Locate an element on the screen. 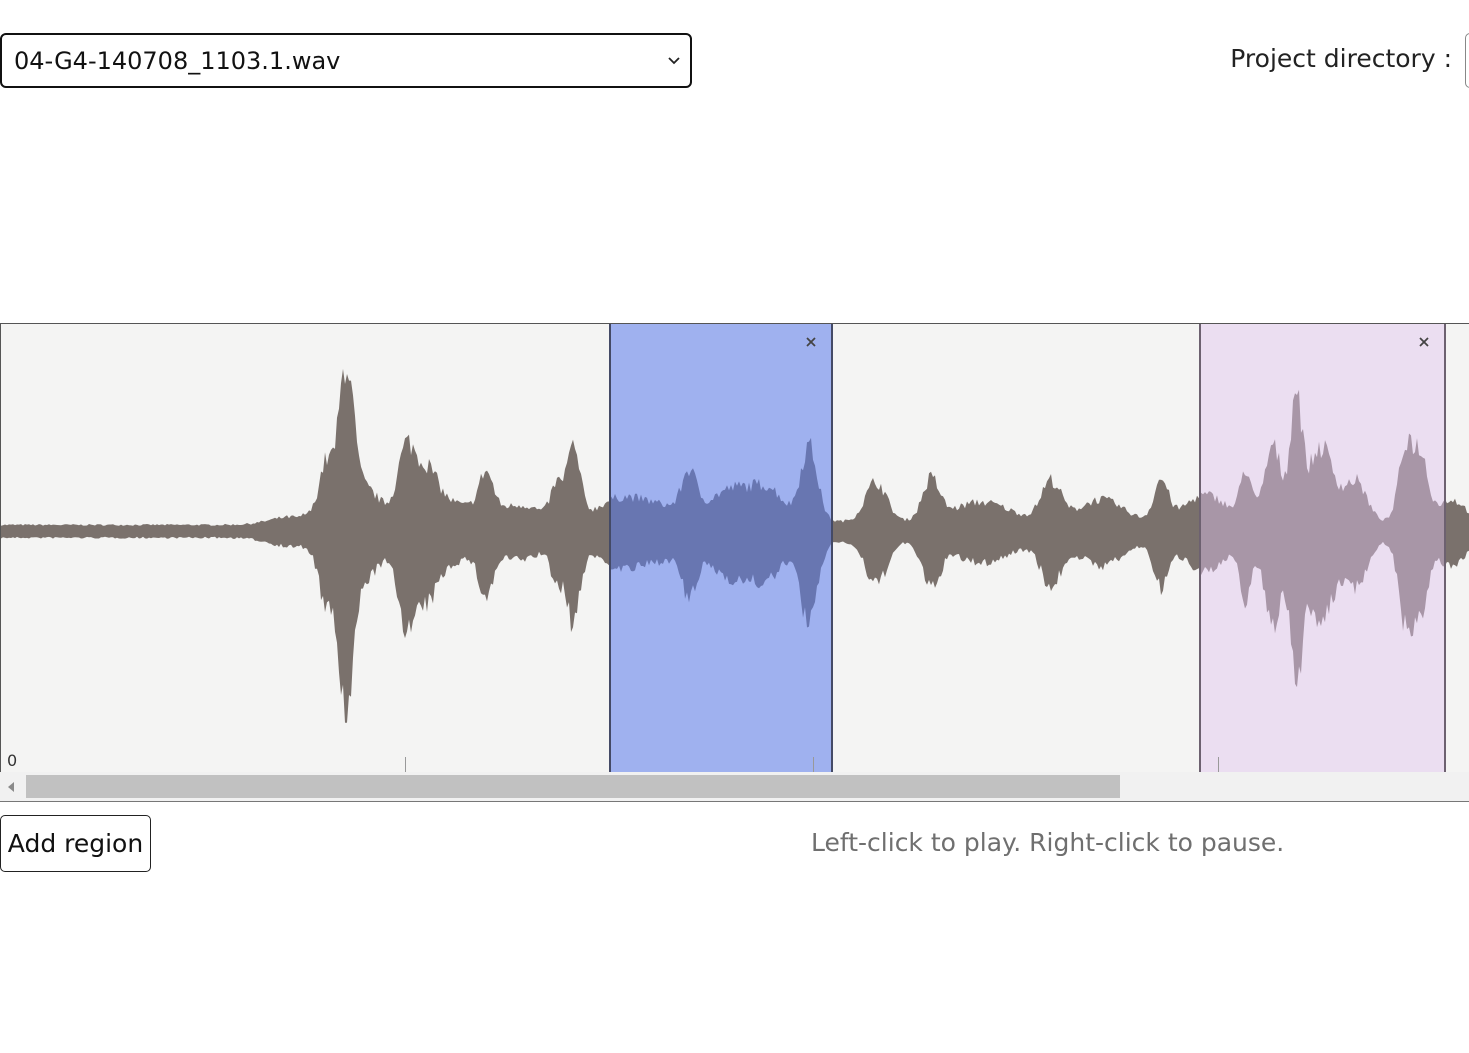  scrollbar-thumb is located at coordinates (573, 786).